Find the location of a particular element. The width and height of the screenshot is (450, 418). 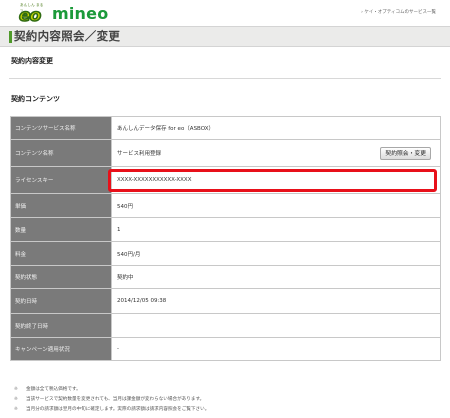

table-row: キャンペーン適用状況 - is located at coordinates (225, 349).